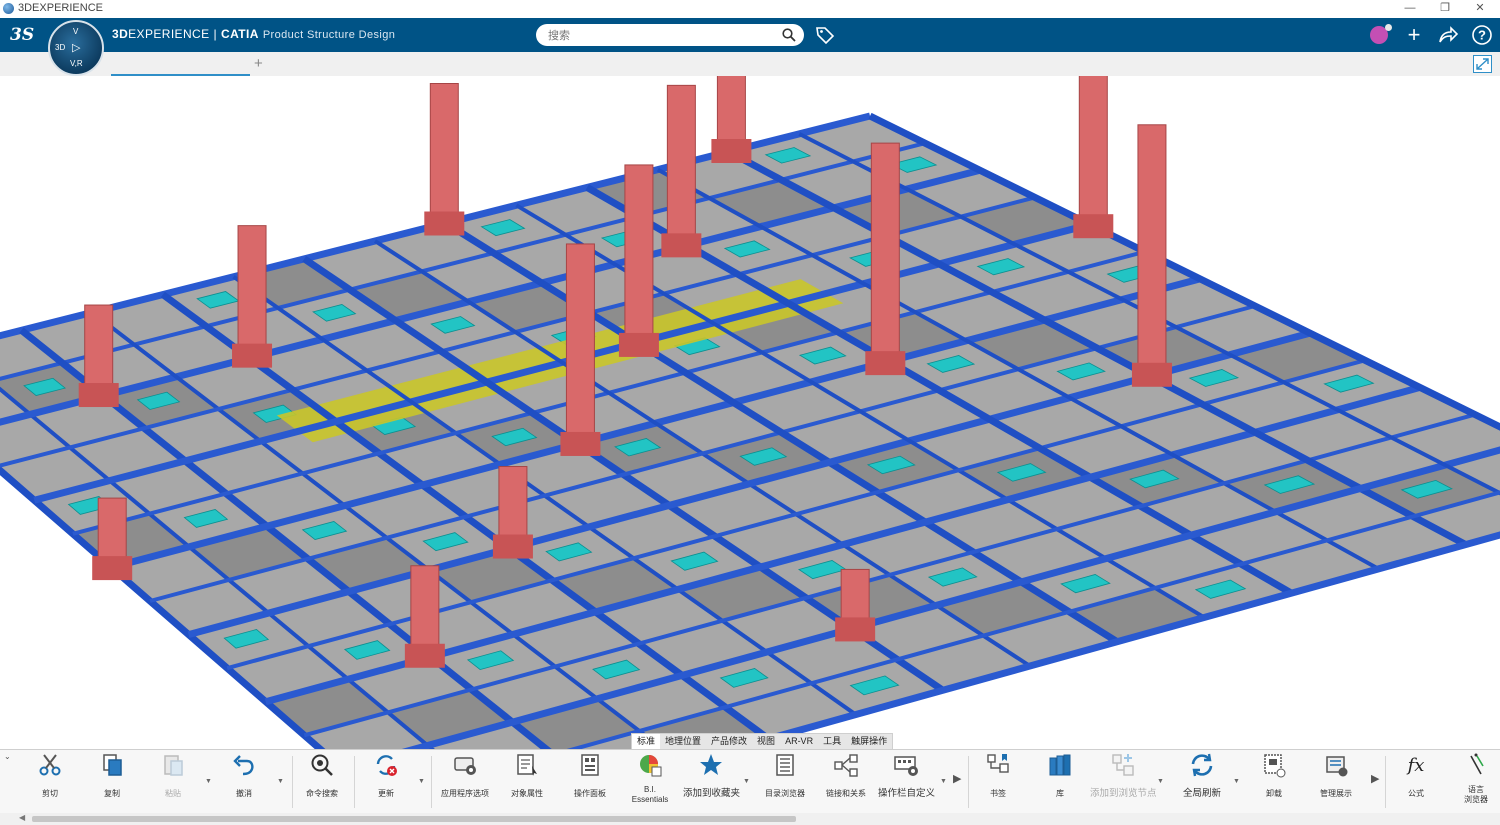 This screenshot has height=825, width=1500. I want to click on bookmark-label: 书签, so click(998, 793).